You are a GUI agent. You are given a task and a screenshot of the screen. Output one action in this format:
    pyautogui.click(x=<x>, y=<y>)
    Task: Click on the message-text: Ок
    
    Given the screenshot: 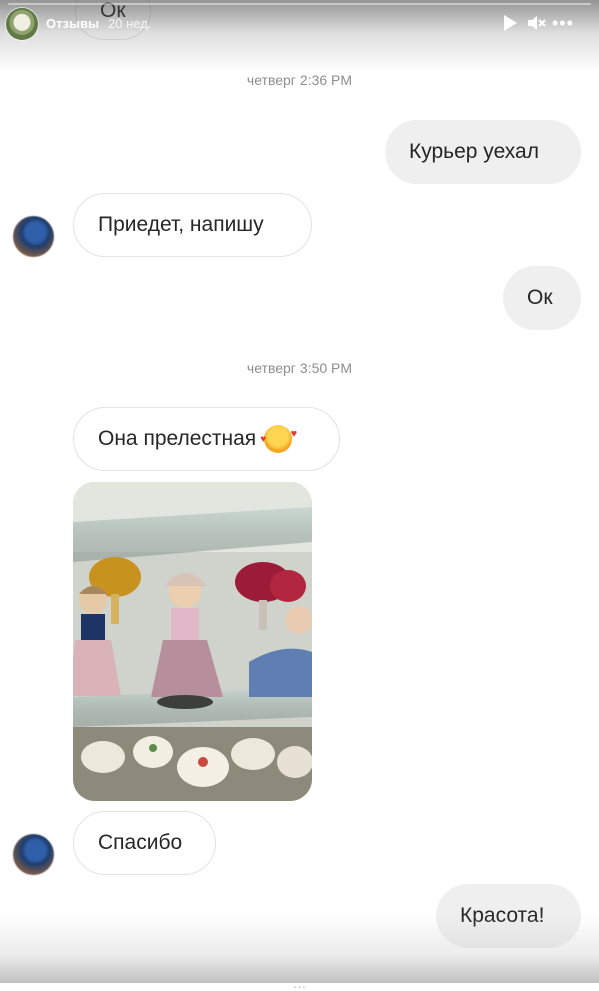 What is the action you would take?
    pyautogui.click(x=540, y=297)
    